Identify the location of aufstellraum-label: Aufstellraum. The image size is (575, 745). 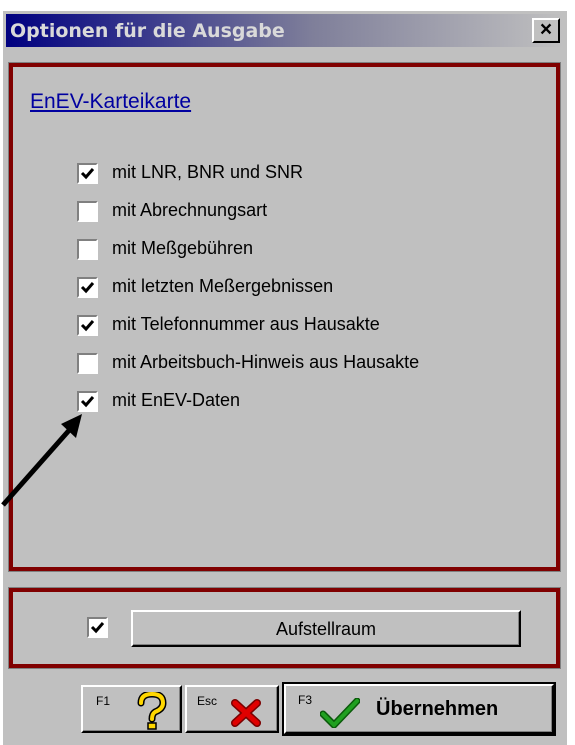
(326, 629).